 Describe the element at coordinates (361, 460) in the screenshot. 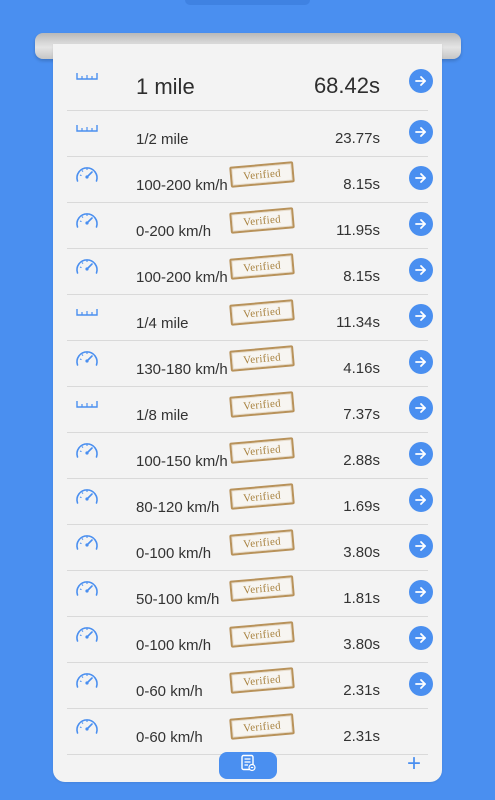

I see `result-time: 2.88s` at that location.